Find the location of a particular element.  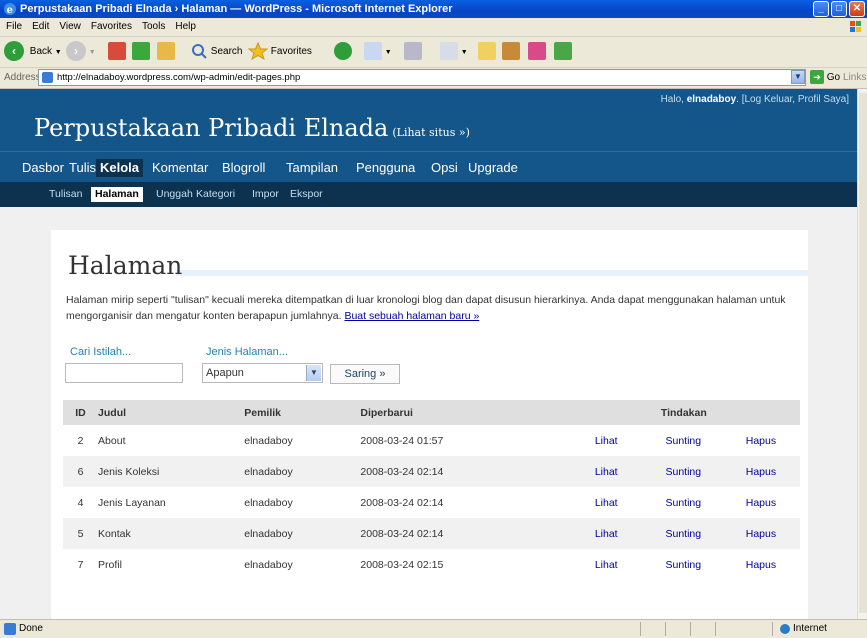

messenger-button is located at coordinates (537, 52).